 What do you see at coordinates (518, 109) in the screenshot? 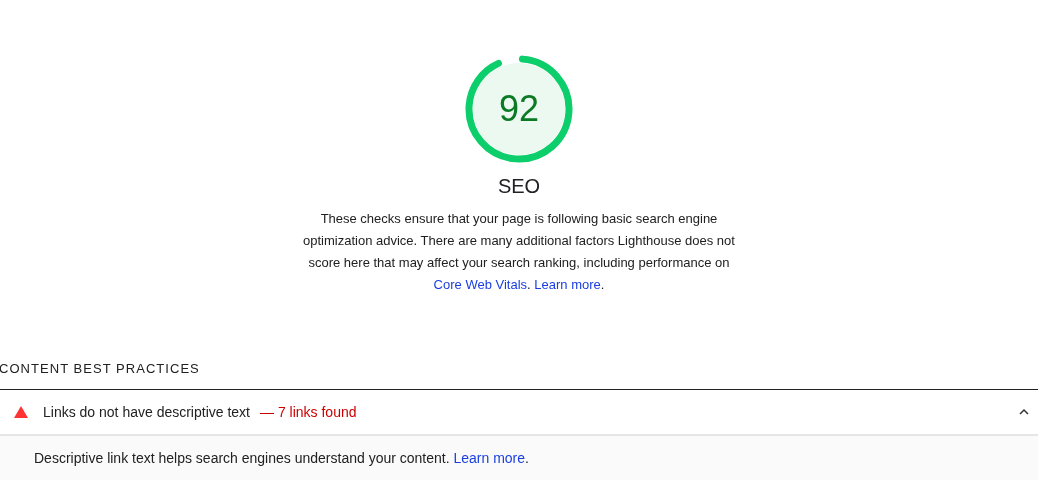
I see `score-value: 92` at bounding box center [518, 109].